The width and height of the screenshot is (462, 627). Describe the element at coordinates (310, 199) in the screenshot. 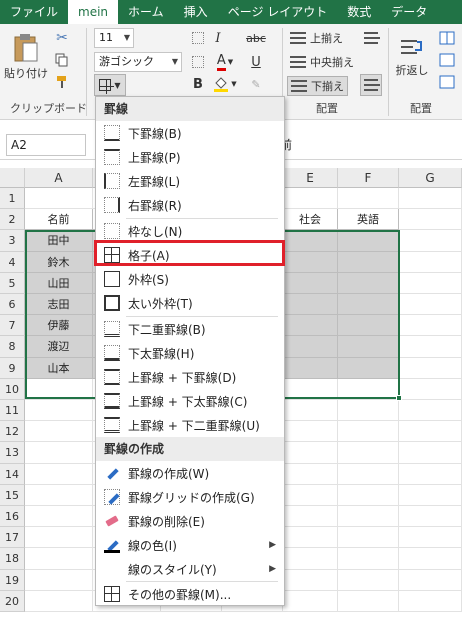

I see `cell-e1` at that location.